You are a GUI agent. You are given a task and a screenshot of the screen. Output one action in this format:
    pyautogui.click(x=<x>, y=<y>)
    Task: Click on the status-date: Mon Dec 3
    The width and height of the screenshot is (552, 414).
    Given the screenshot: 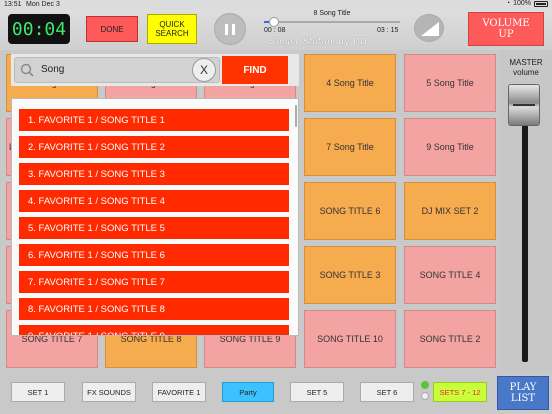 What is the action you would take?
    pyautogui.click(x=43, y=4)
    